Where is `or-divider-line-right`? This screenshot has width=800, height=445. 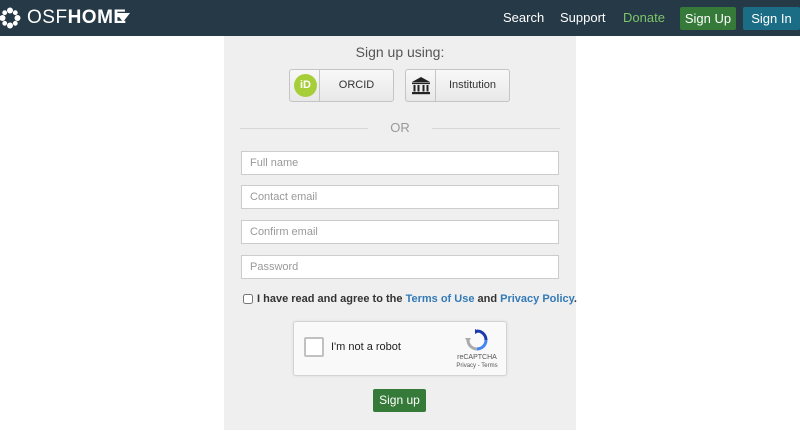
or-divider-line-right is located at coordinates (496, 128).